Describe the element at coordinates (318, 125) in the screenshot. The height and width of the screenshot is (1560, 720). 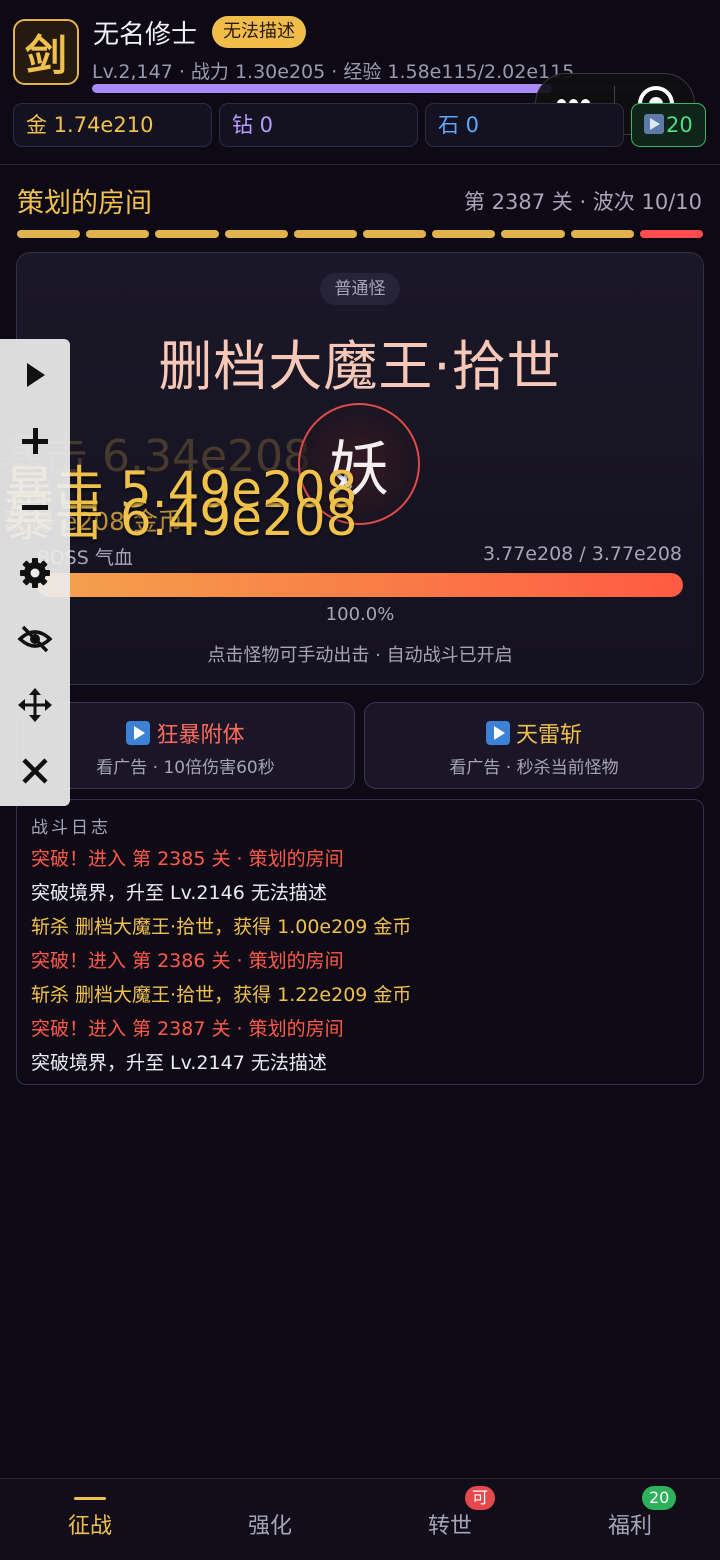
I see `diamond-resource: 钻 0` at that location.